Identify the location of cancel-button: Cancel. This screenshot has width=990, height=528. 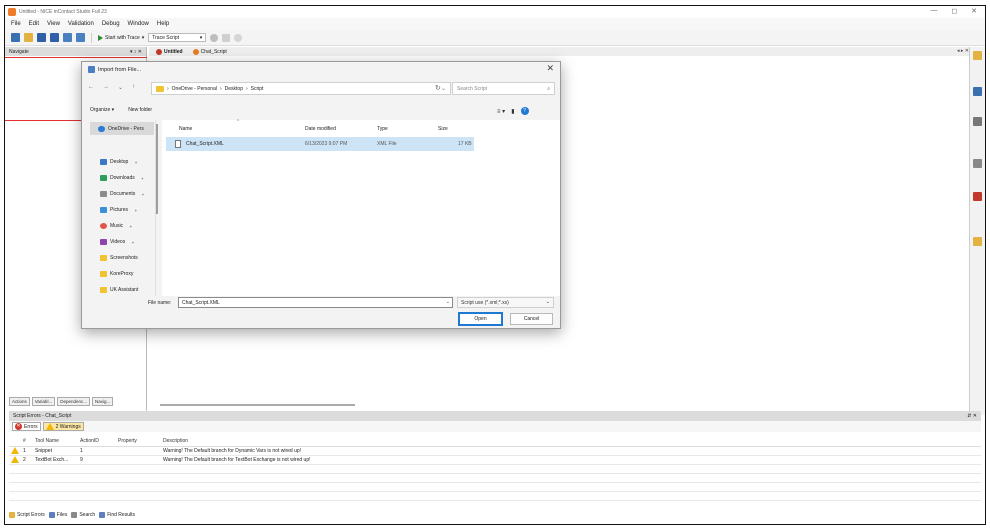
(531, 319).